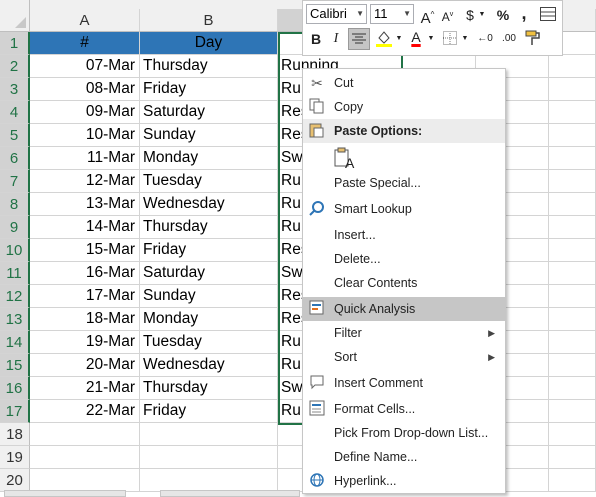 The width and height of the screenshot is (596, 497). Describe the element at coordinates (404, 383) in the screenshot. I see `menu-item-insert-comment: Insert Comment` at that location.